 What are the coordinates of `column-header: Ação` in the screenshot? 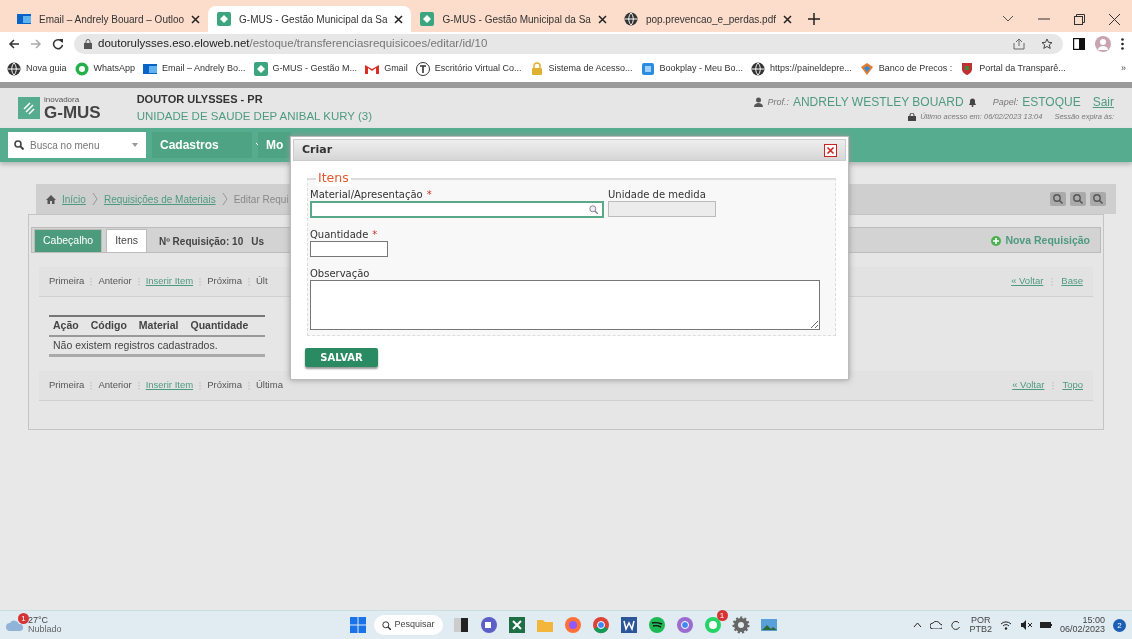 It's located at (66, 326).